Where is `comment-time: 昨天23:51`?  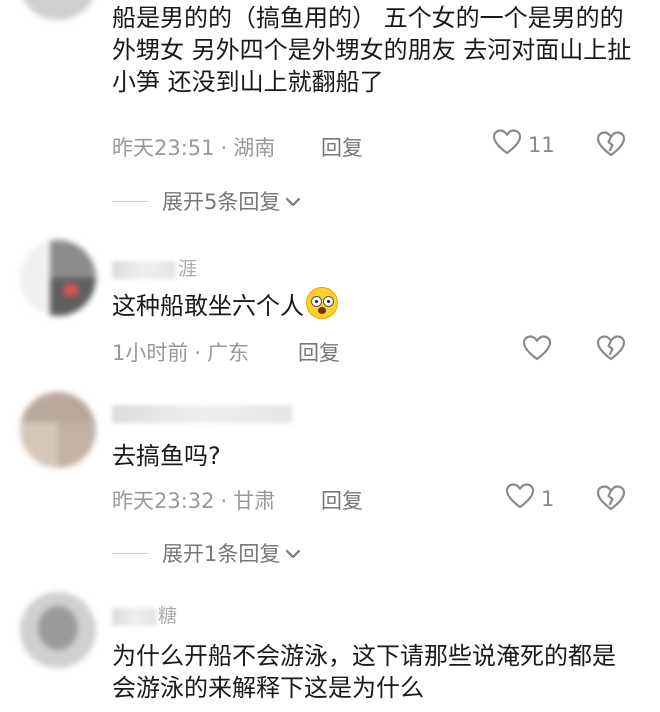 comment-time: 昨天23:51 is located at coordinates (163, 148).